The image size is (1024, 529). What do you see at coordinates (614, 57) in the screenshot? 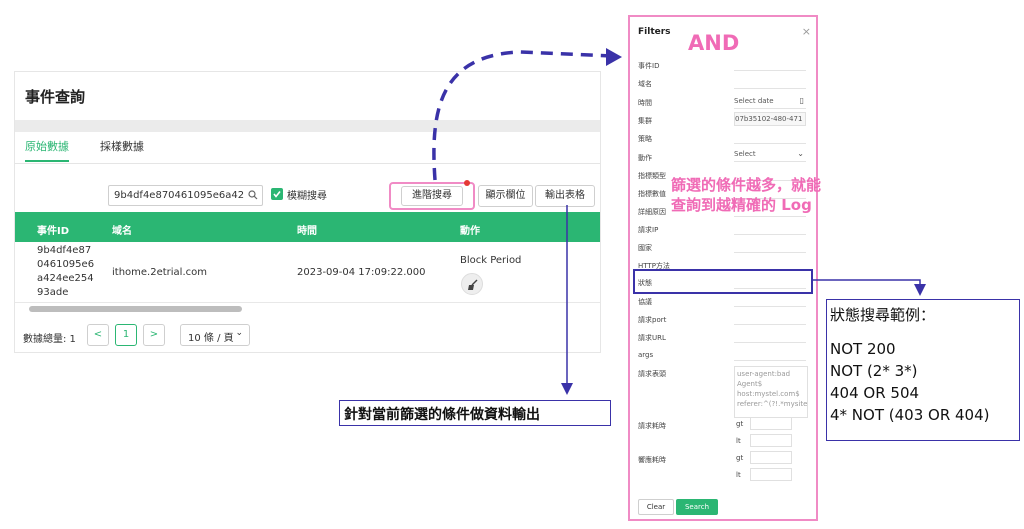
I see `dashed-arrow-head` at bounding box center [614, 57].